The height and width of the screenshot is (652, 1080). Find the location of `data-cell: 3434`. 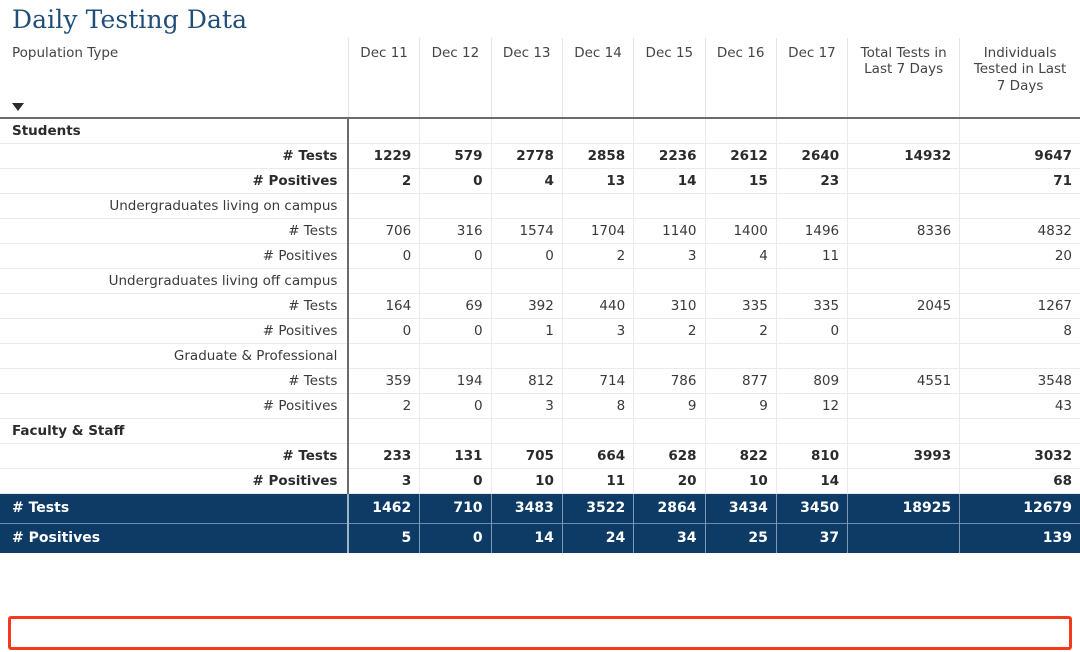

data-cell: 3434 is located at coordinates (740, 507).